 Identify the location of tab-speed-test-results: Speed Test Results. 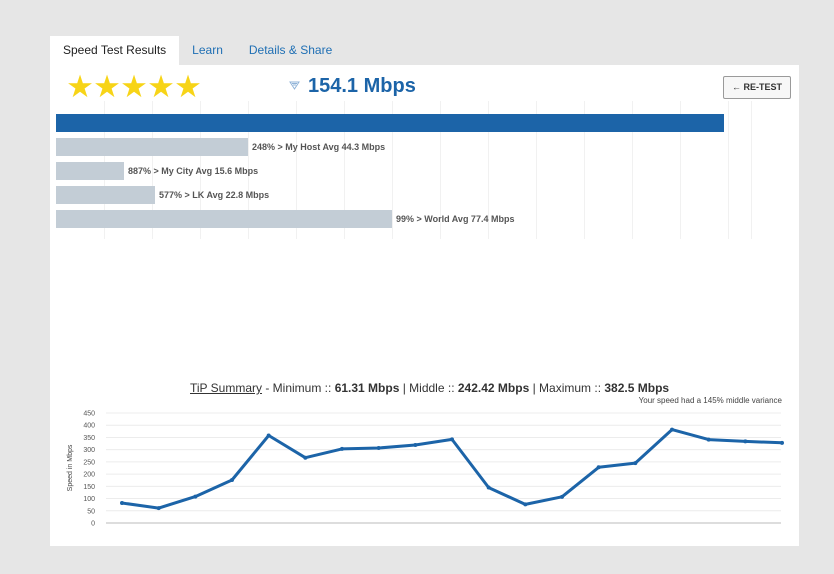
(115, 50).